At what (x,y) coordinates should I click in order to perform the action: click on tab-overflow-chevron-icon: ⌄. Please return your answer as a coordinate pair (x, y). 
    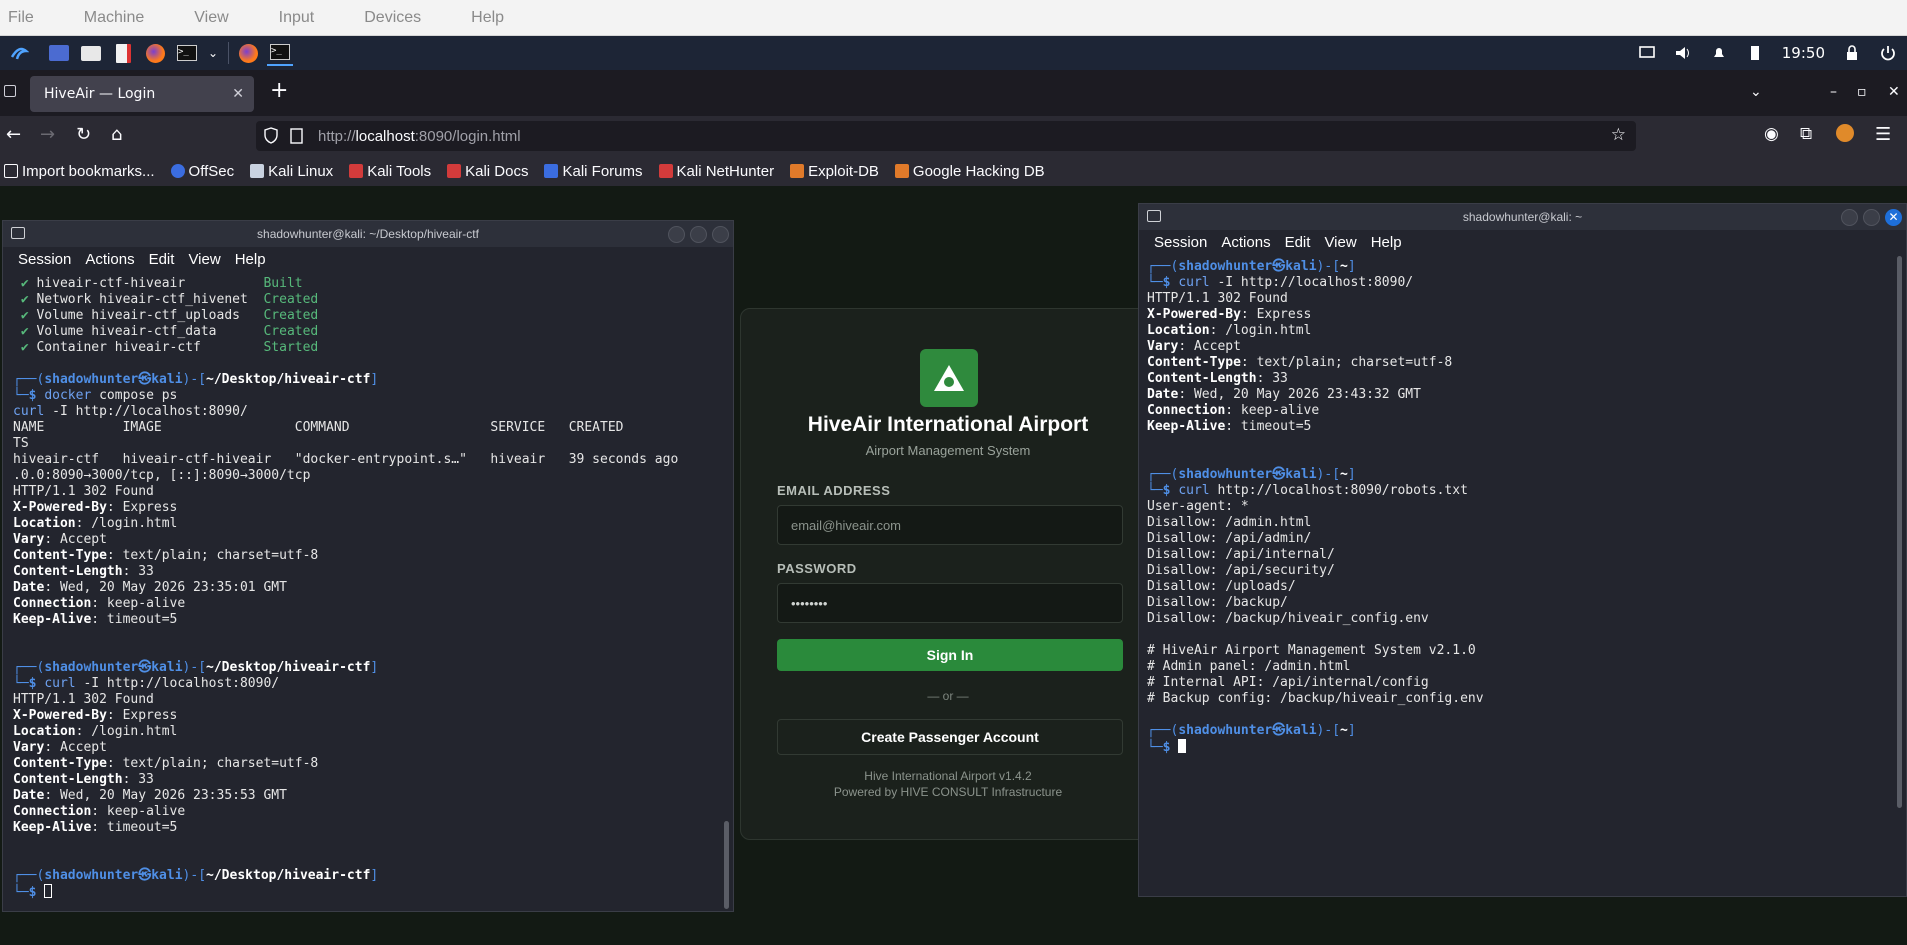
    Looking at the image, I should click on (1756, 92).